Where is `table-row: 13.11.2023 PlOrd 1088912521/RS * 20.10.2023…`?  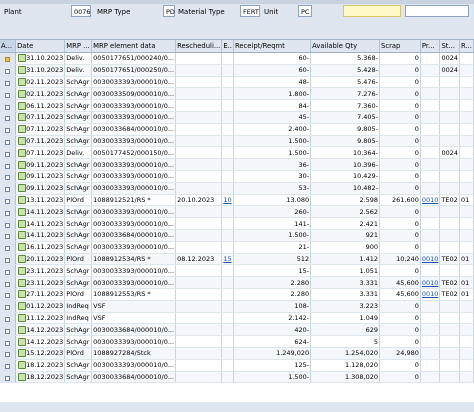 table-row: 13.11.2023 PlOrd 1088912521/RS * 20.10.2023… is located at coordinates (237, 200).